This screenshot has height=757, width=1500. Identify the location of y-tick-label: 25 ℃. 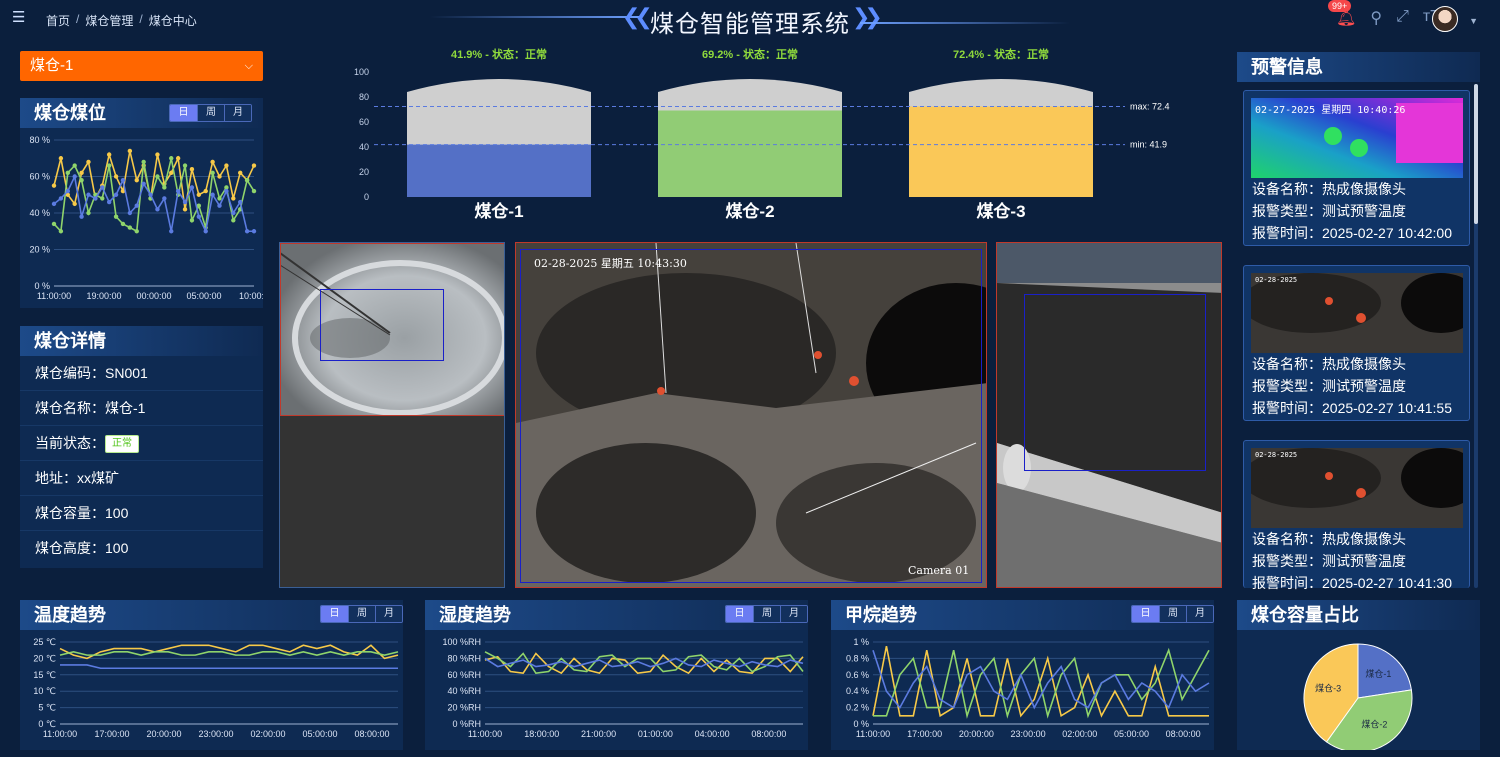
(44, 642).